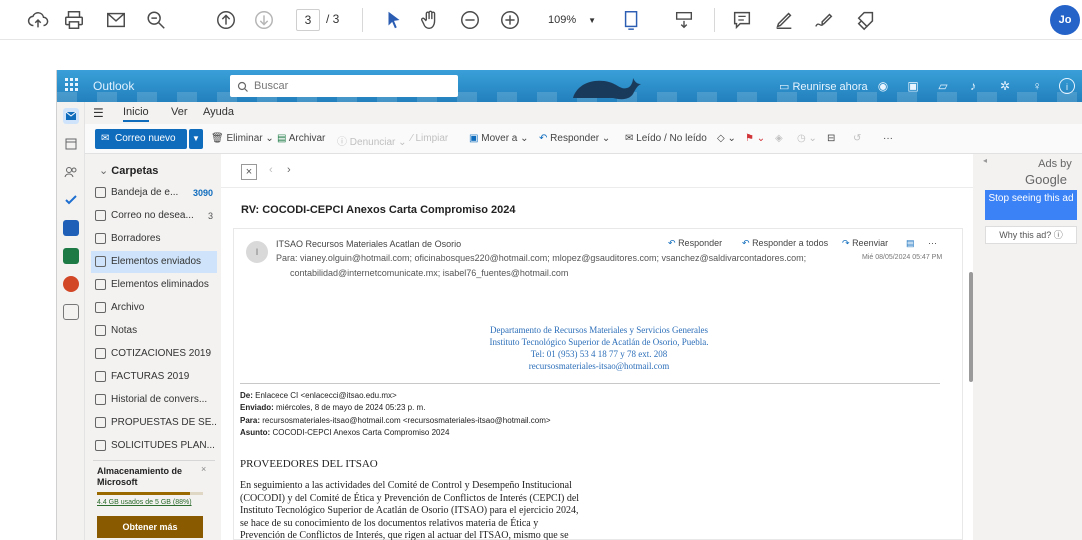 This screenshot has height=540, width=1082. I want to click on print-icon, so click(74, 20).